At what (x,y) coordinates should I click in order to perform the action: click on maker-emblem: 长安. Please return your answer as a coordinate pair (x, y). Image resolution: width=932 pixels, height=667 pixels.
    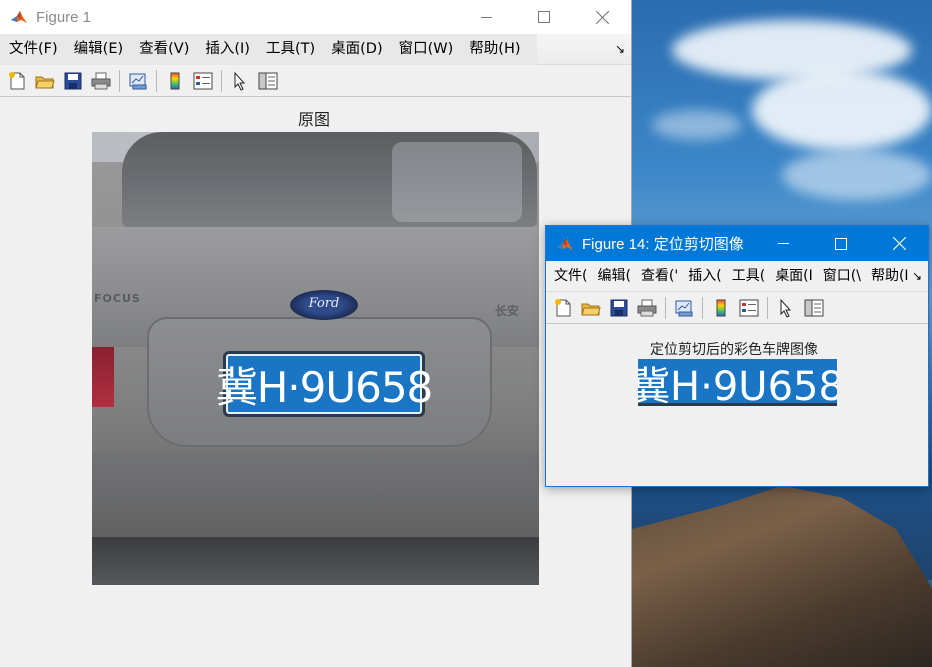
    Looking at the image, I should click on (507, 311).